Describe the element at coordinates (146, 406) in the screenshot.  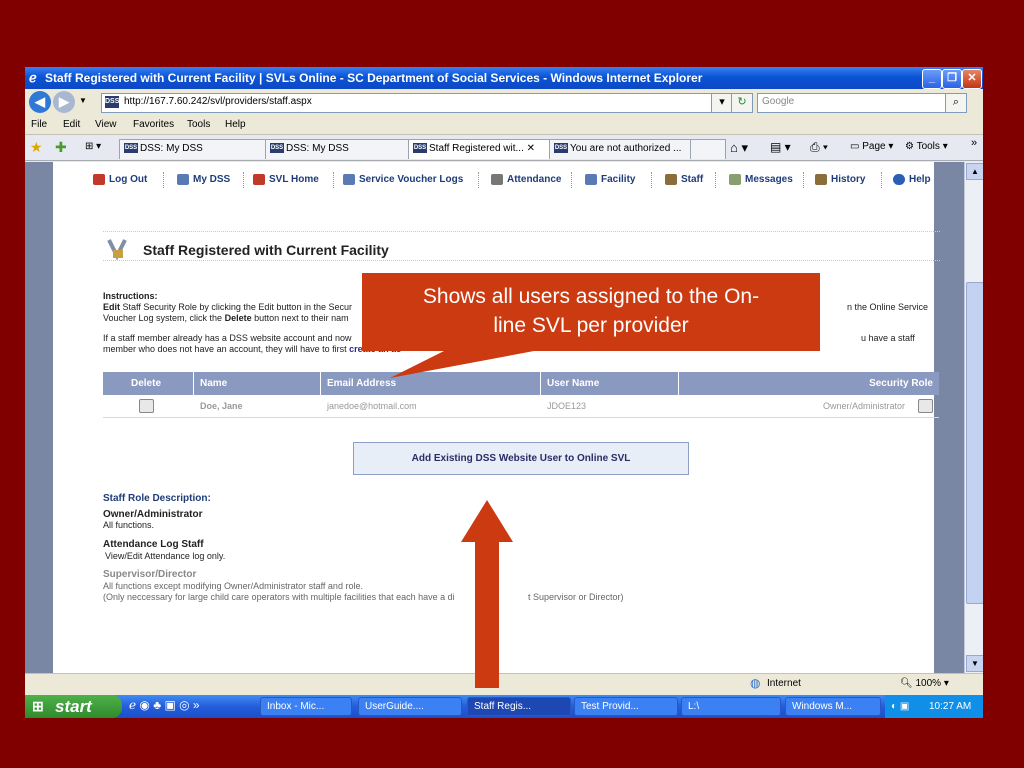
I see `delete-button-icon` at that location.